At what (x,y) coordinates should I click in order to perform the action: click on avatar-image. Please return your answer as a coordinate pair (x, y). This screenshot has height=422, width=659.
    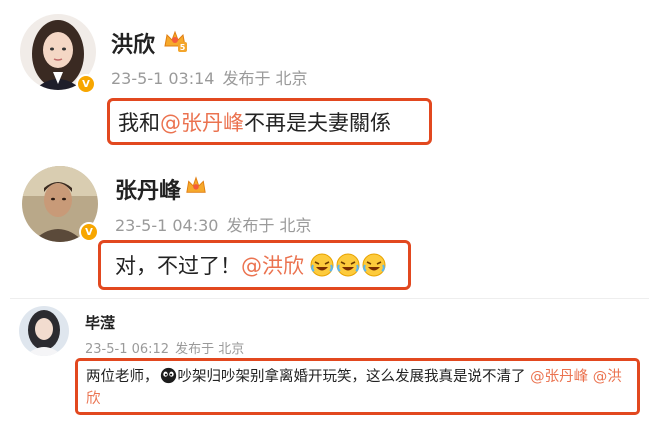
    Looking at the image, I should click on (44, 331).